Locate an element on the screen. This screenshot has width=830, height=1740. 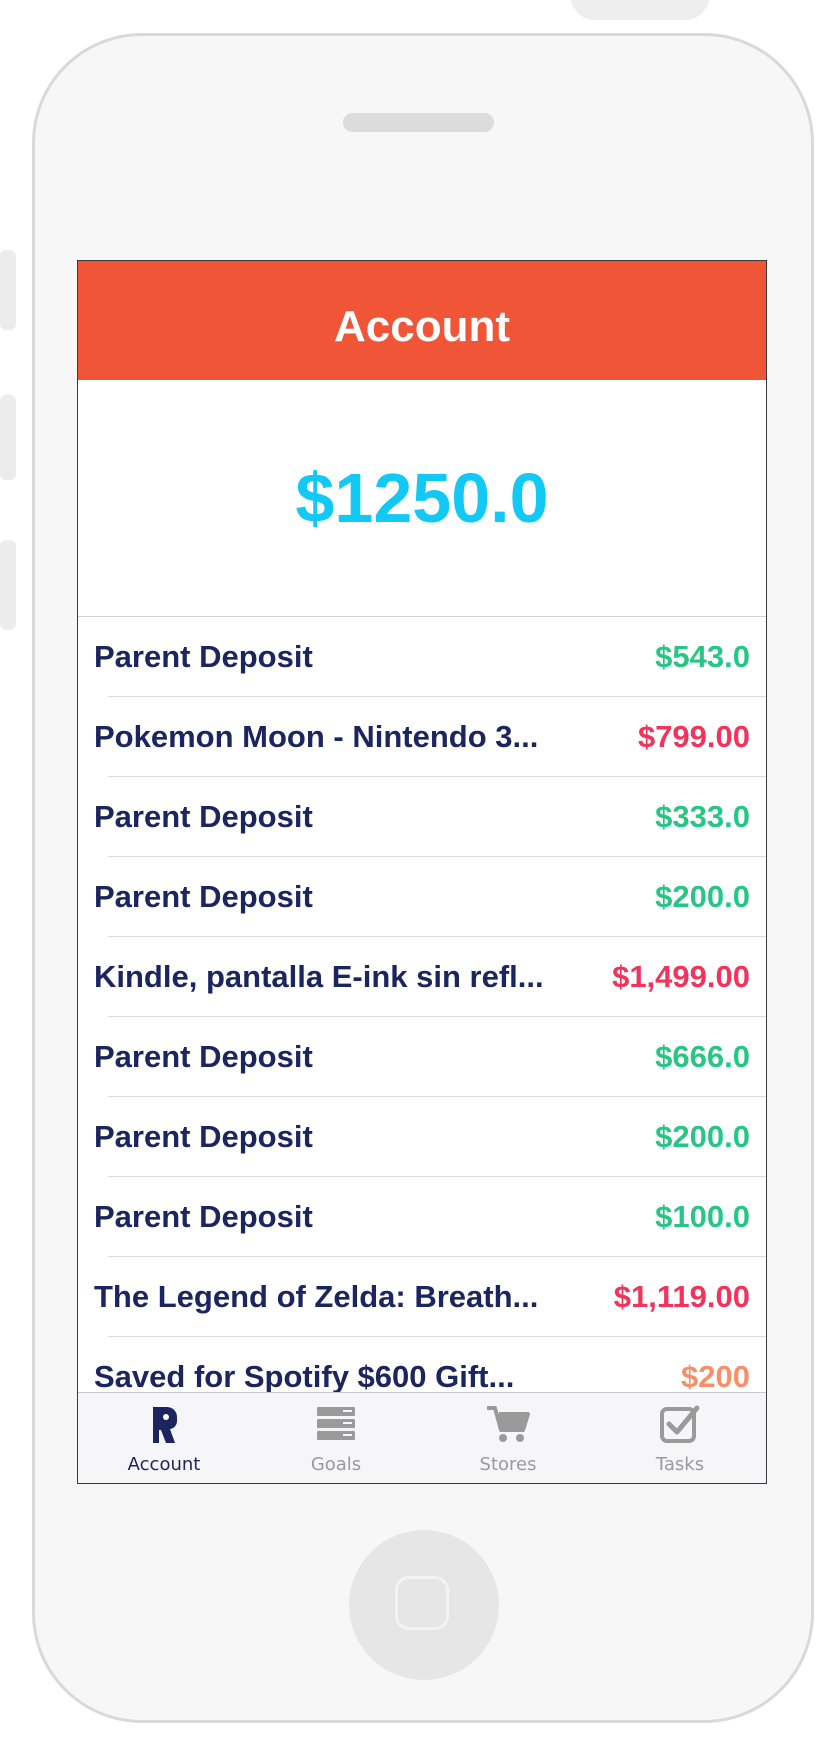
transaction-amount: $1,499.00 is located at coordinates (681, 976).